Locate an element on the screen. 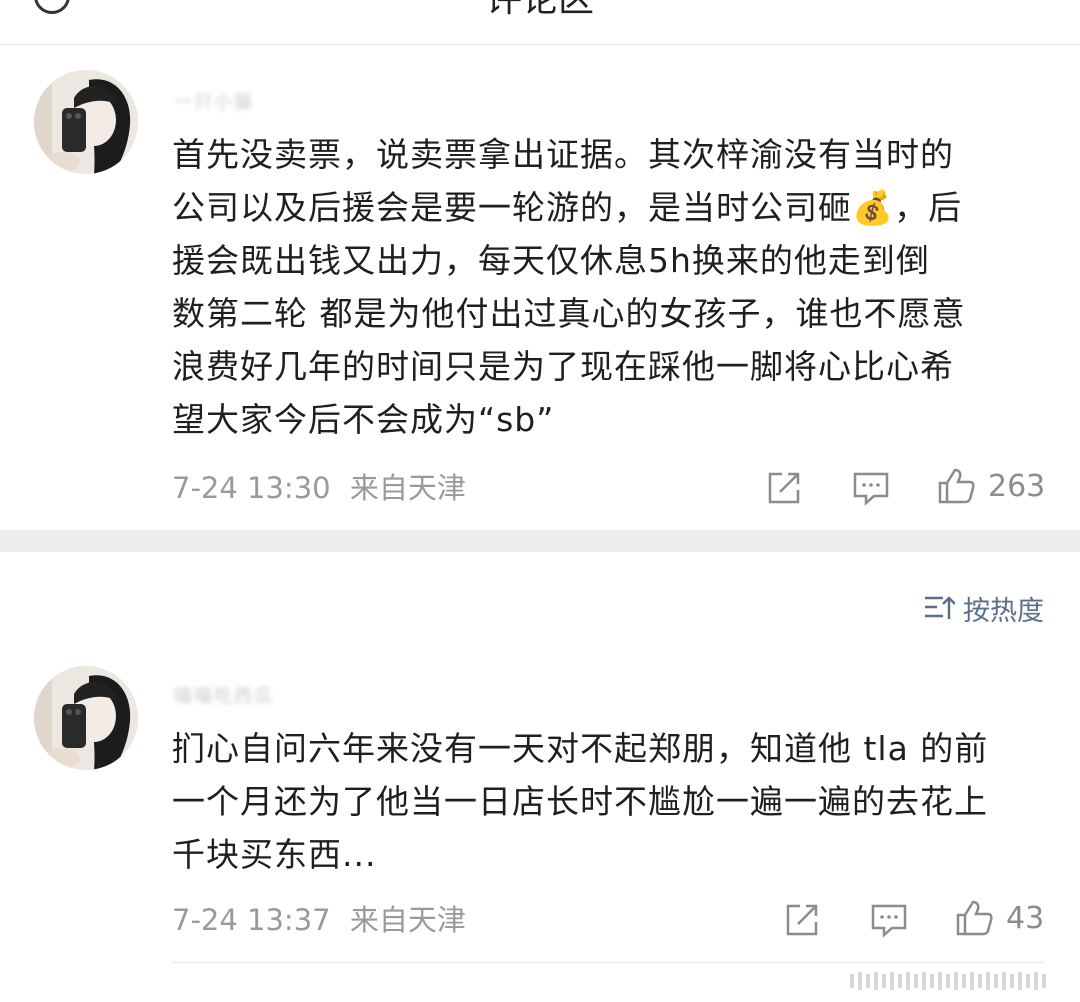 This screenshot has height=1002, width=1080. comment-meta: 7-24 13:30 来自天津 is located at coordinates (319, 488).